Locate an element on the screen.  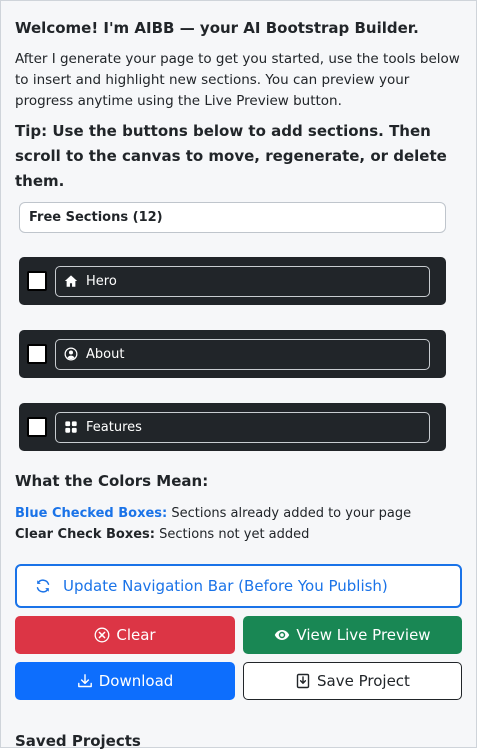
eye-icon is located at coordinates (282, 635).